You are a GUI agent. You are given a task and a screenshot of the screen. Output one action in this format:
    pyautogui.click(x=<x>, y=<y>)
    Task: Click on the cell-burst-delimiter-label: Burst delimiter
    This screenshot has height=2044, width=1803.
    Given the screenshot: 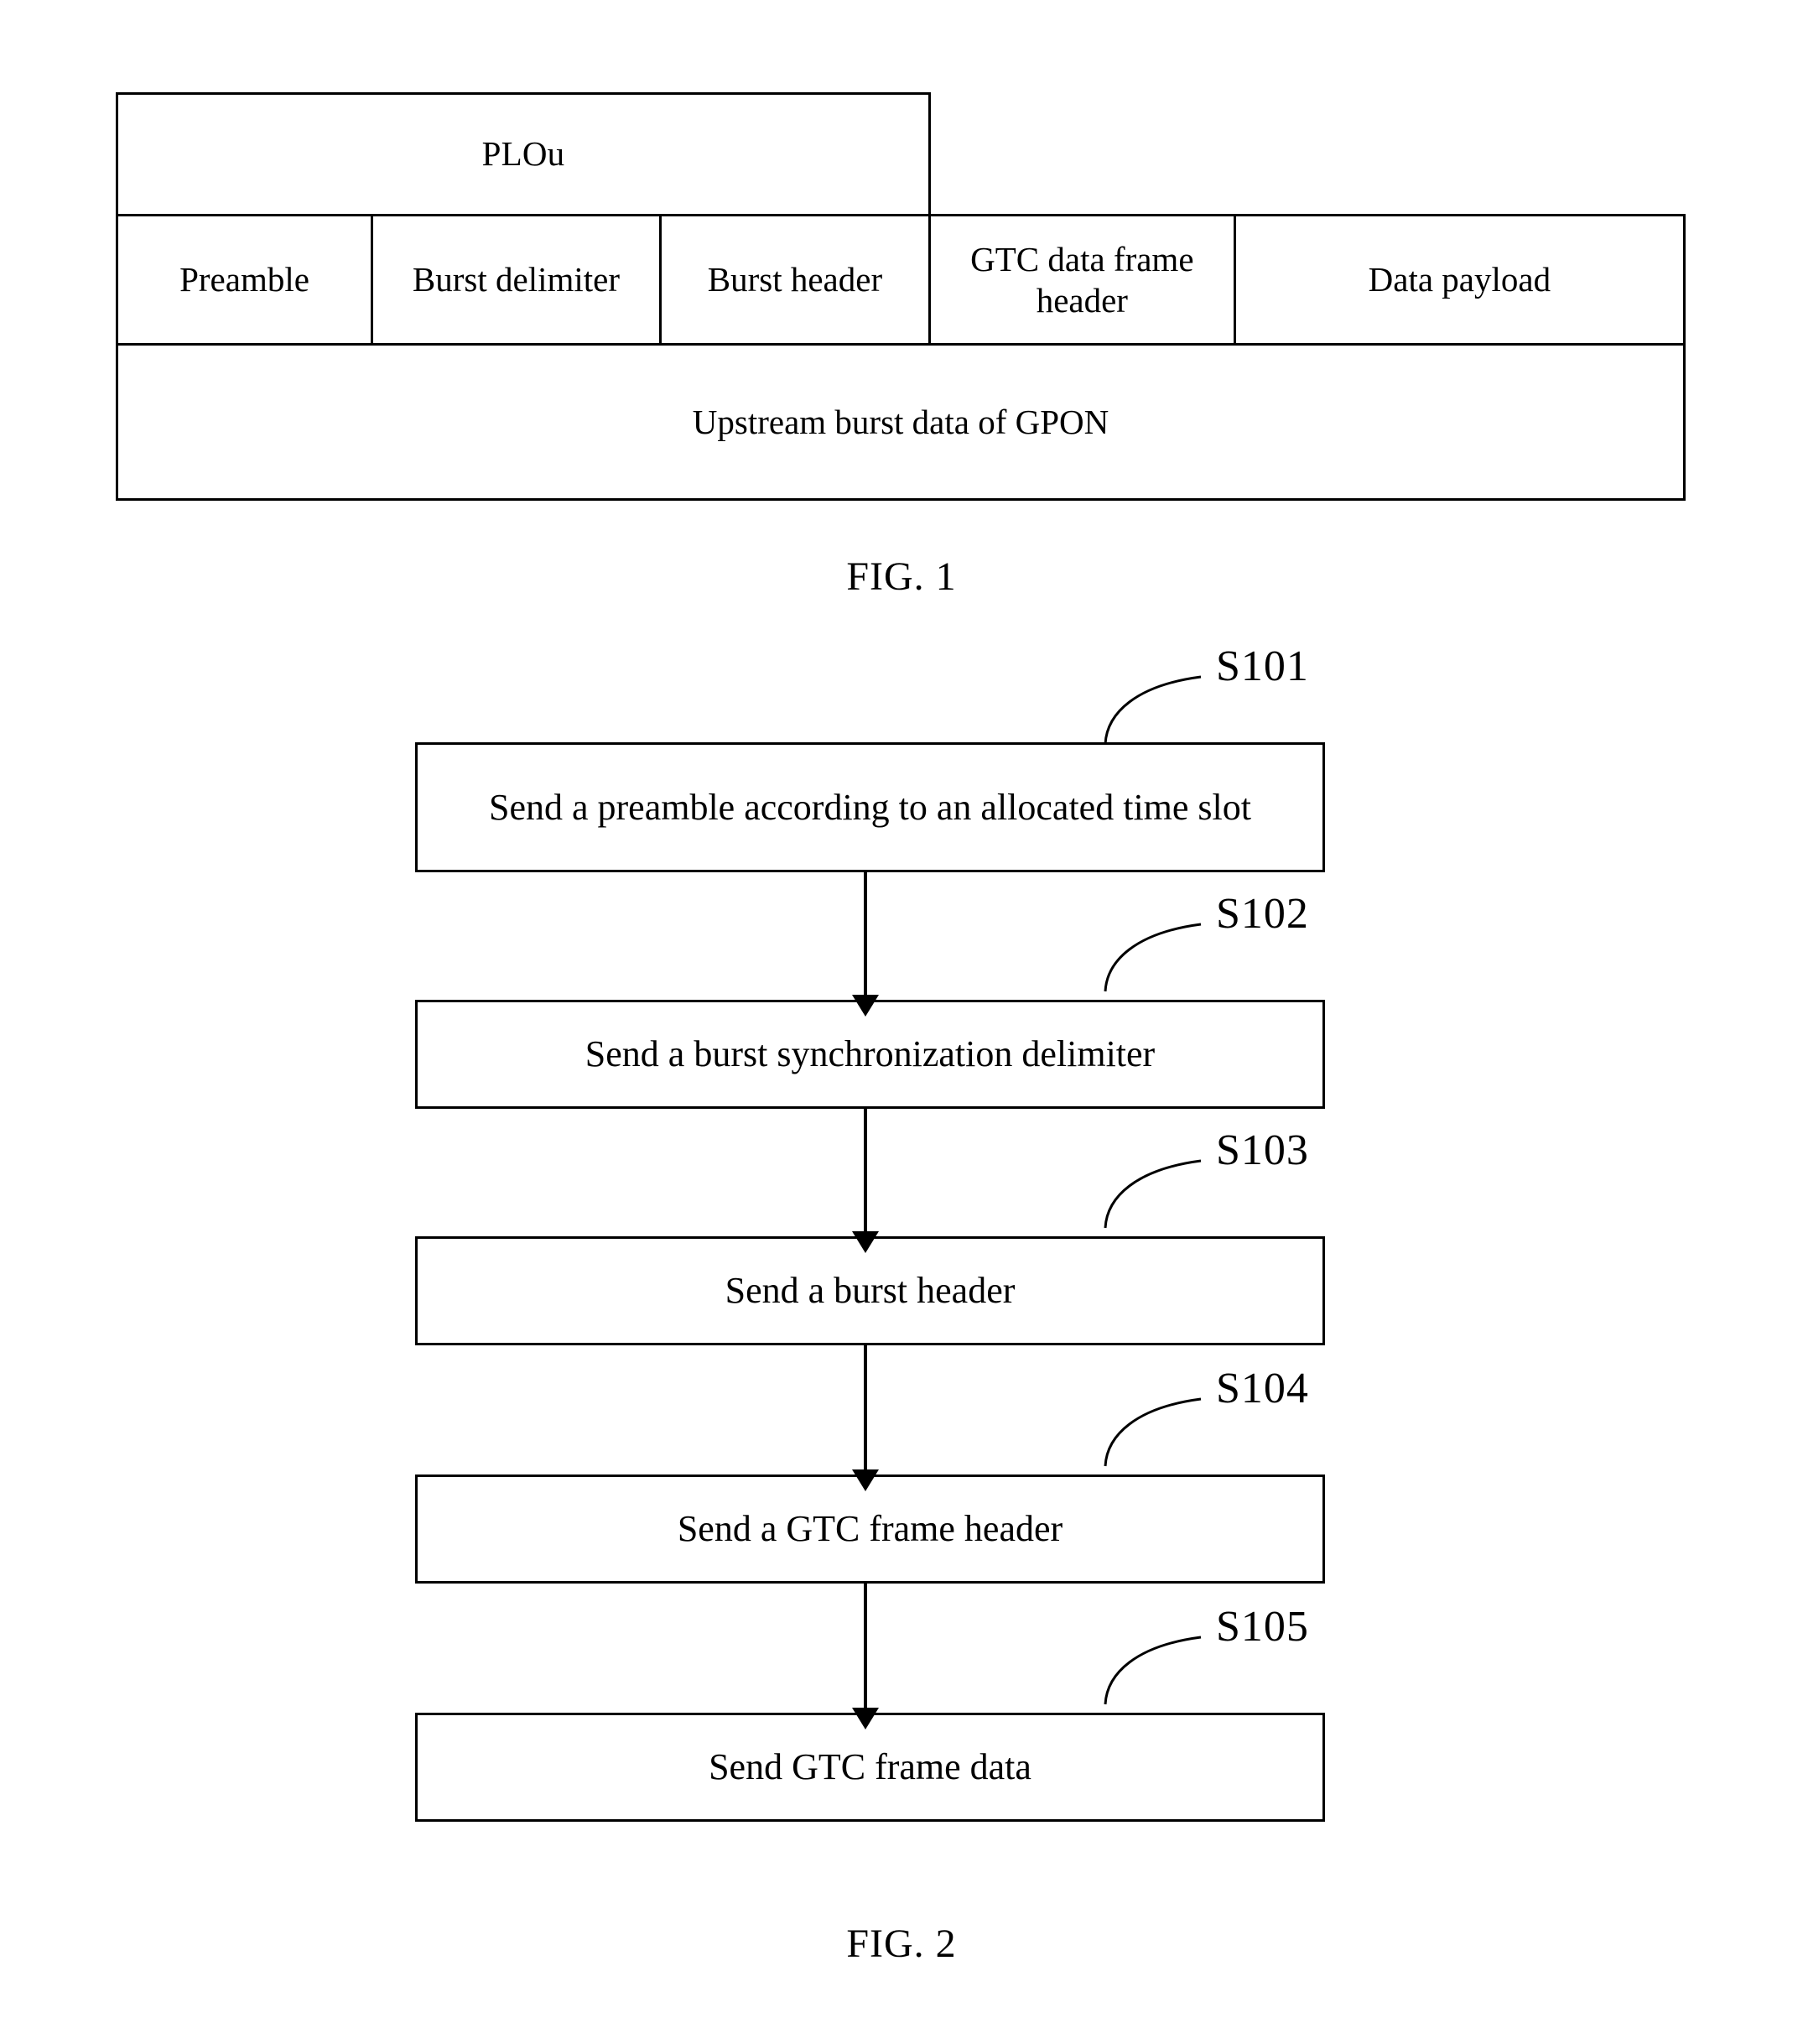 What is the action you would take?
    pyautogui.click(x=517, y=279)
    